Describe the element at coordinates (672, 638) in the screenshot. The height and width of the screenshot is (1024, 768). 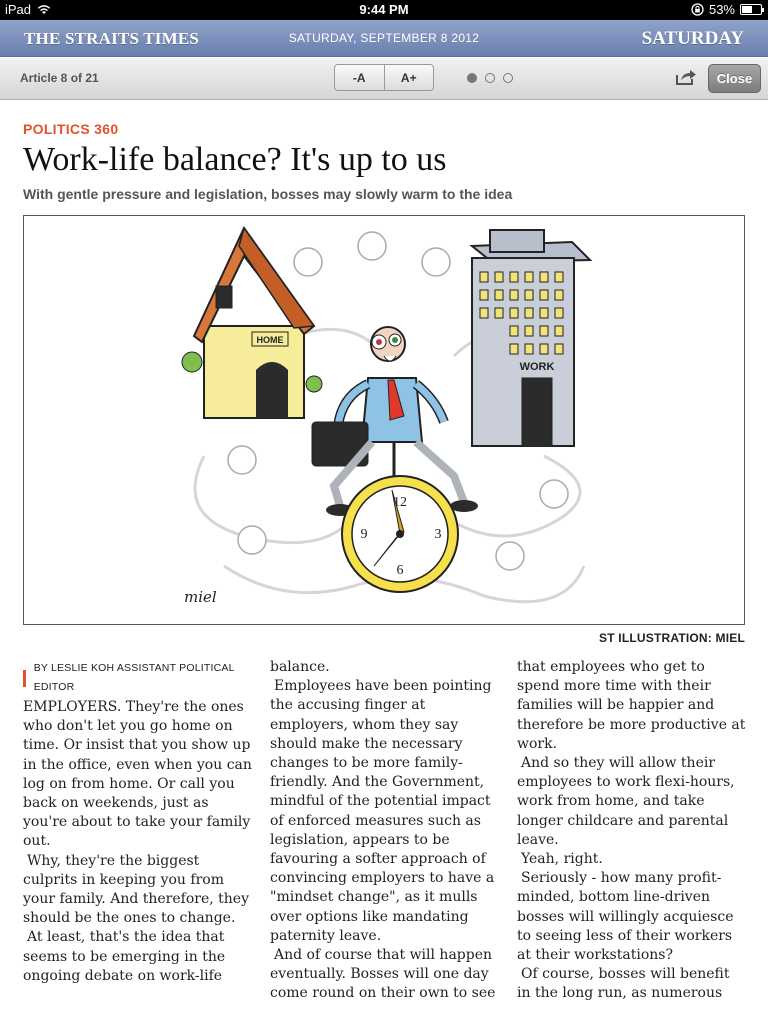
I see `illustration-credit: ST ILLUSTRATION: MIEL` at that location.